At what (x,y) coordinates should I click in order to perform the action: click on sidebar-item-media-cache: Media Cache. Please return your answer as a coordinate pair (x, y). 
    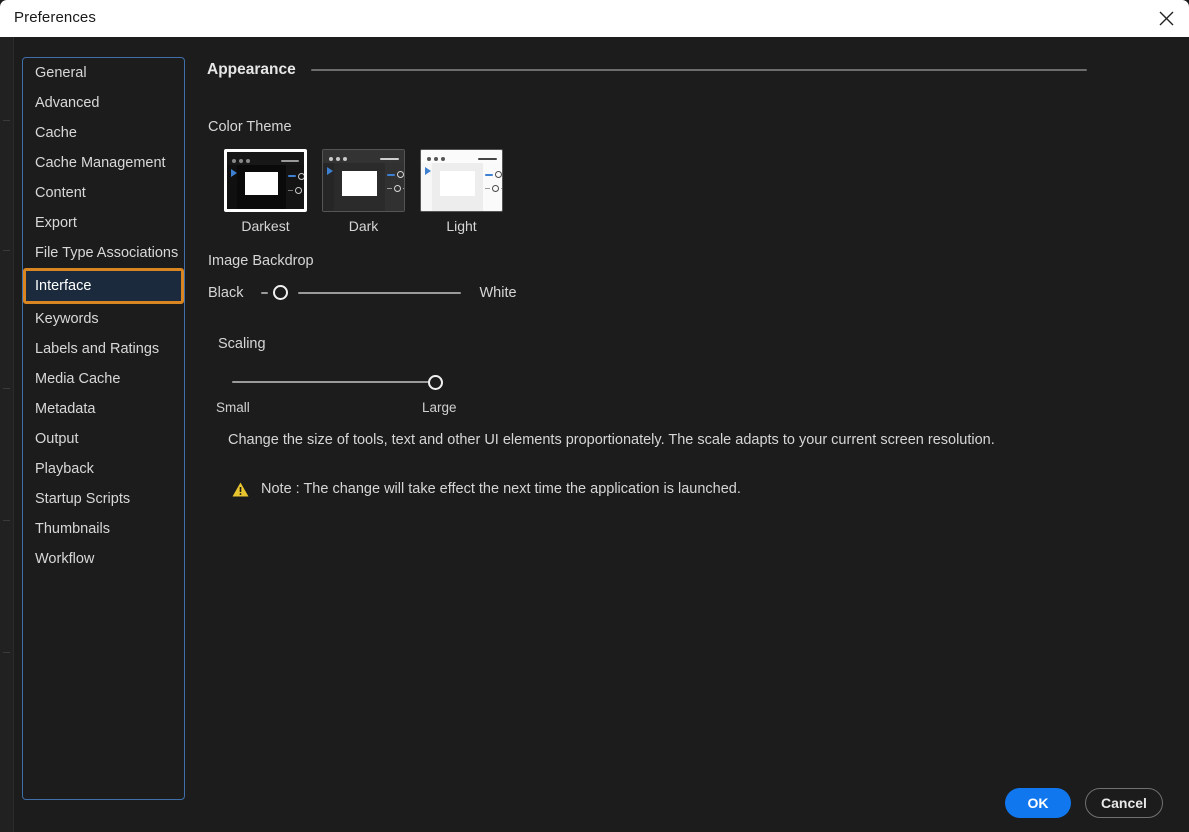
    Looking at the image, I should click on (103, 379).